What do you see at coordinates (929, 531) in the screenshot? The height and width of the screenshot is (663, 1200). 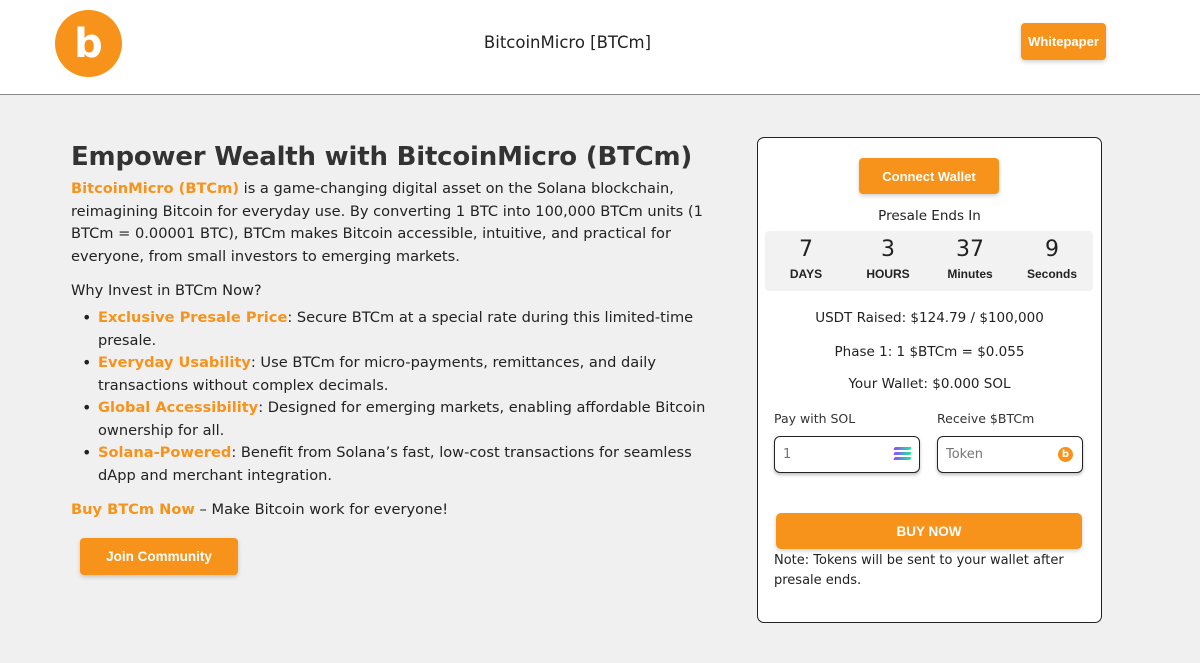 I see `buy-now-button: BUY NOW` at bounding box center [929, 531].